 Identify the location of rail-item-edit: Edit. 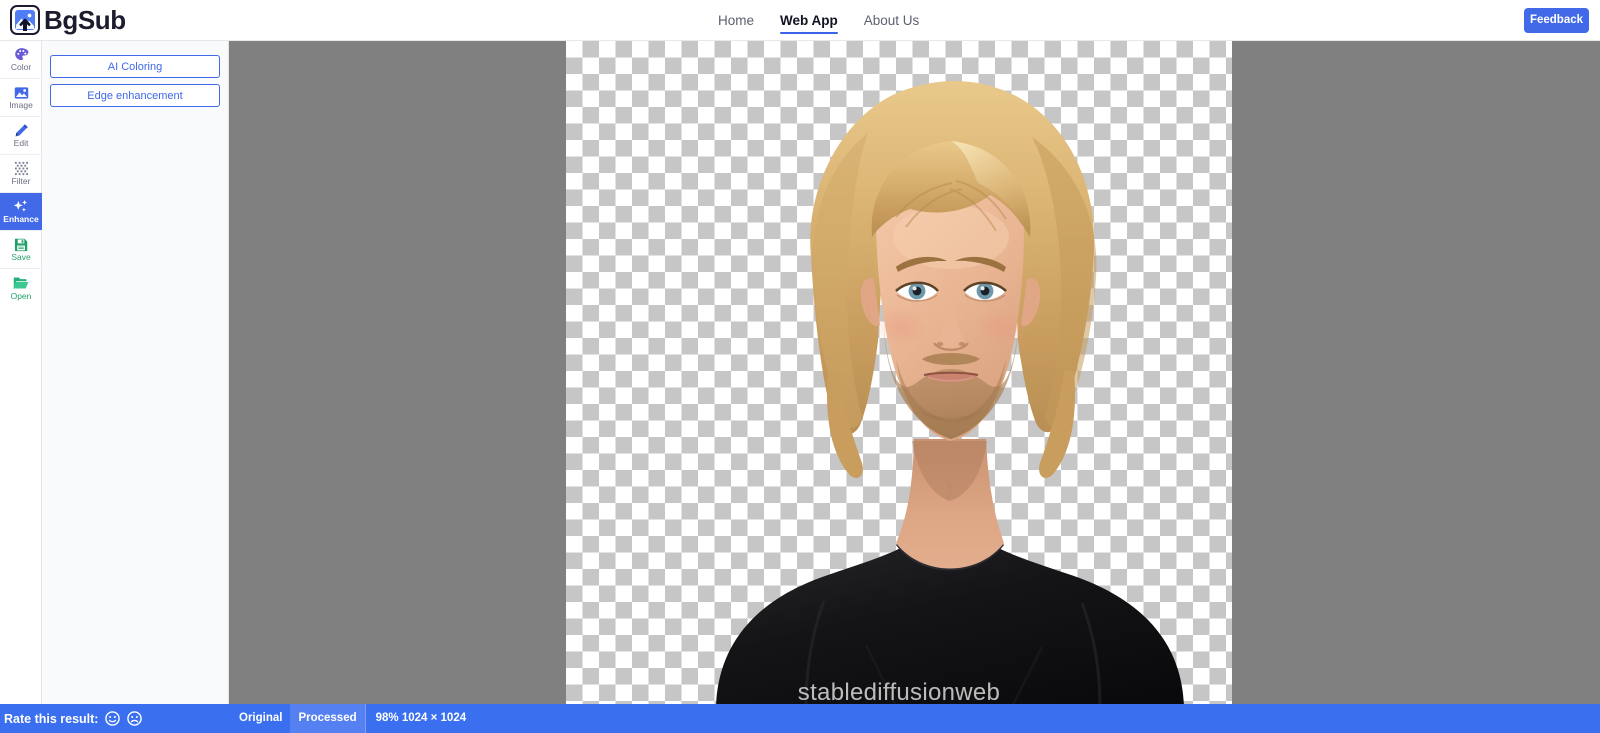
(21, 136).